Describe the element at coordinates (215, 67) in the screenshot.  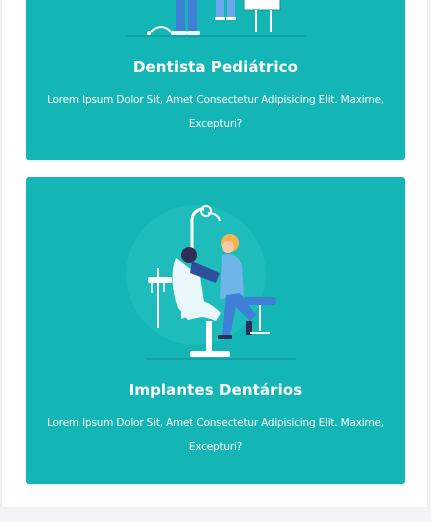
I see `card-title: Dentista Pediátrico` at that location.